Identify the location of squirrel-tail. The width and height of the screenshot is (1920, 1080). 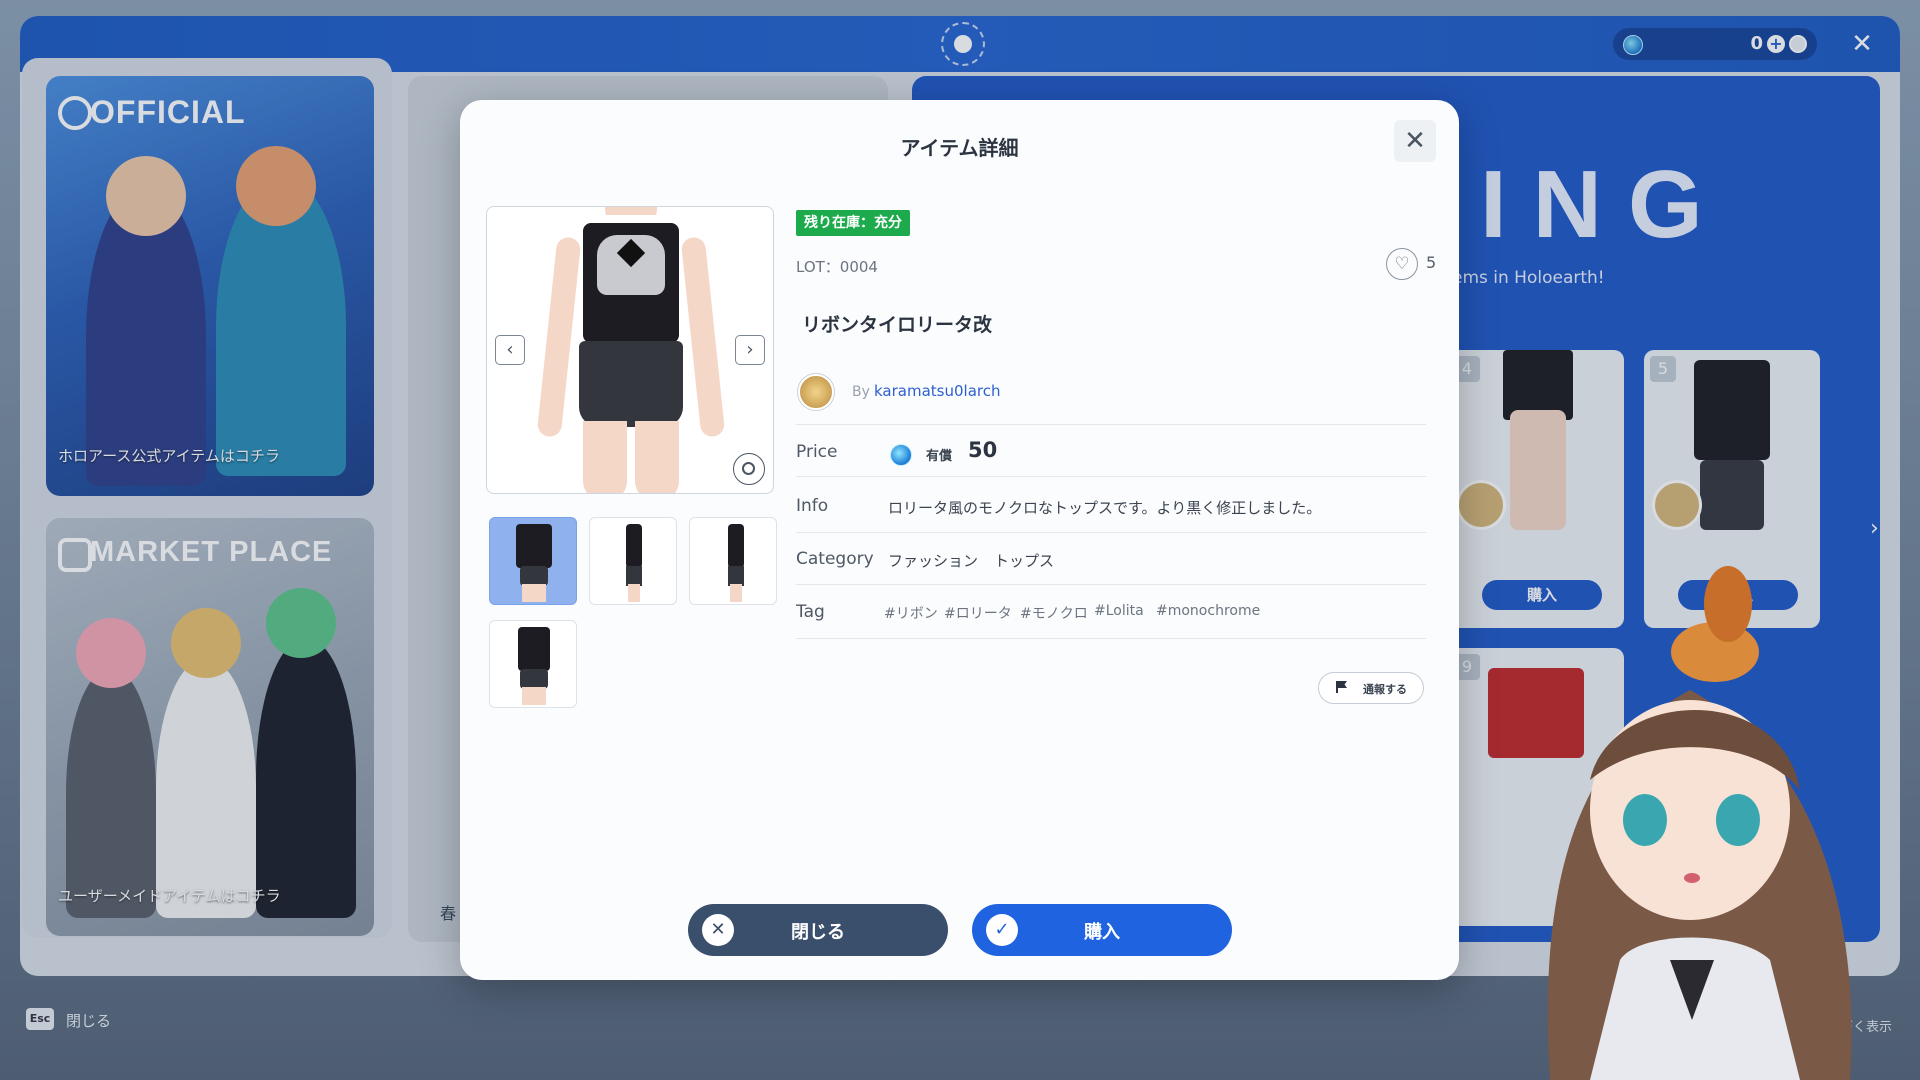
(1728, 604).